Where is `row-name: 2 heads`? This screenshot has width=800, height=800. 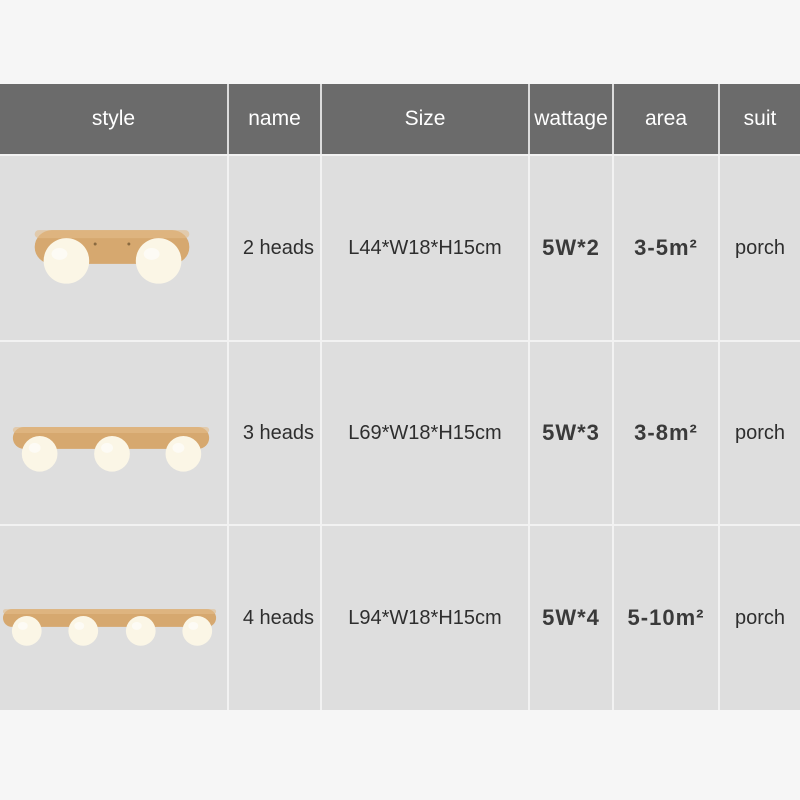
row-name: 2 heads is located at coordinates (275, 248).